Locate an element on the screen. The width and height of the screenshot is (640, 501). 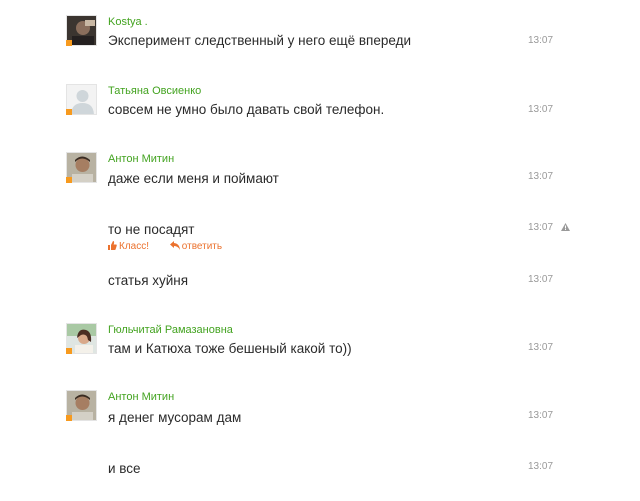
like-button: Класс! is located at coordinates (130, 246).